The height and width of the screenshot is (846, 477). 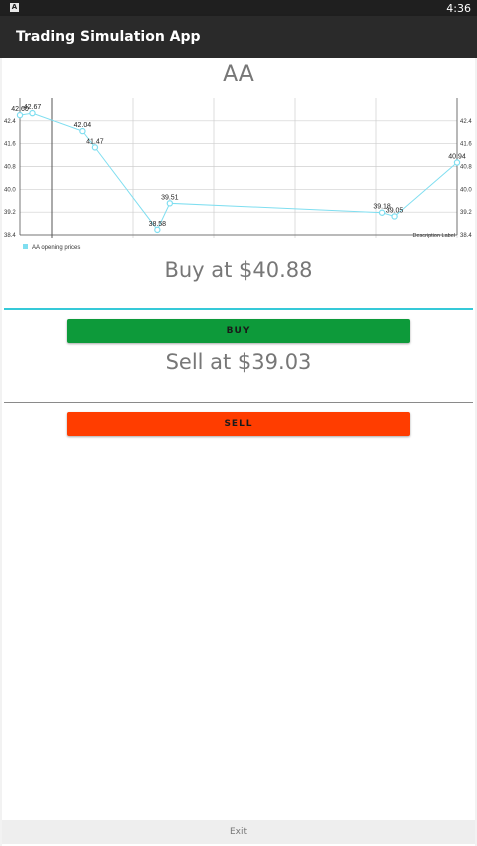 I want to click on y-tick-label-left: 40.8, so click(x=10, y=168).